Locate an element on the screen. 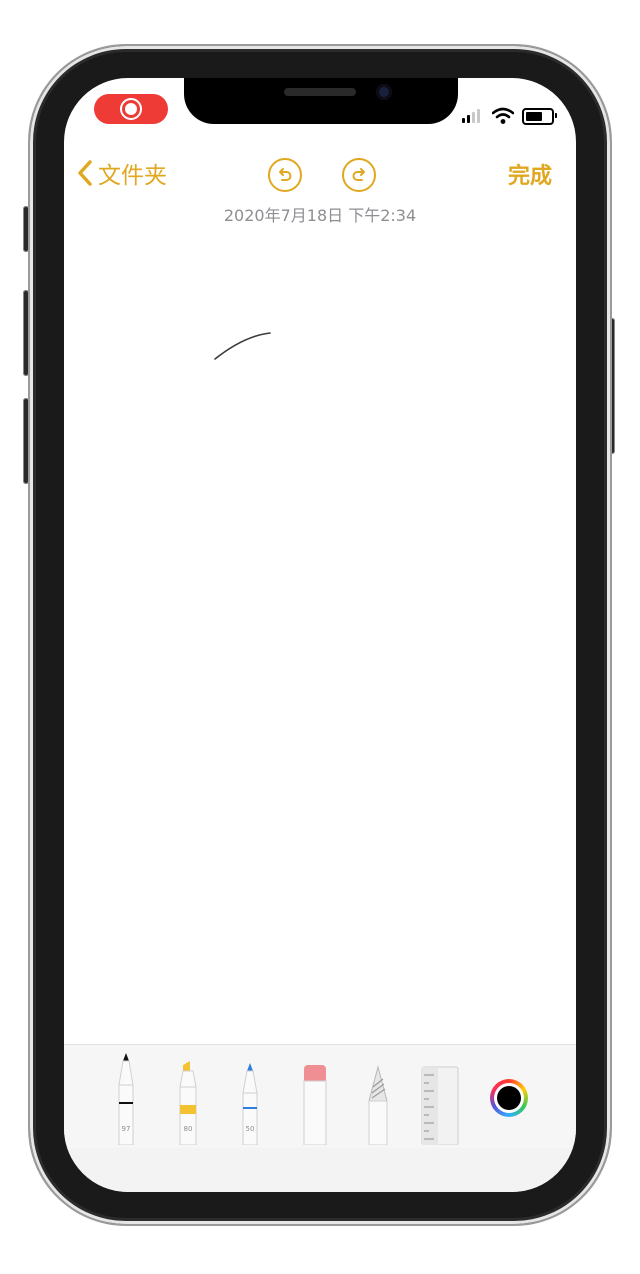 The width and height of the screenshot is (640, 1274). pen-tool: 97 is located at coordinates (126, 1098).